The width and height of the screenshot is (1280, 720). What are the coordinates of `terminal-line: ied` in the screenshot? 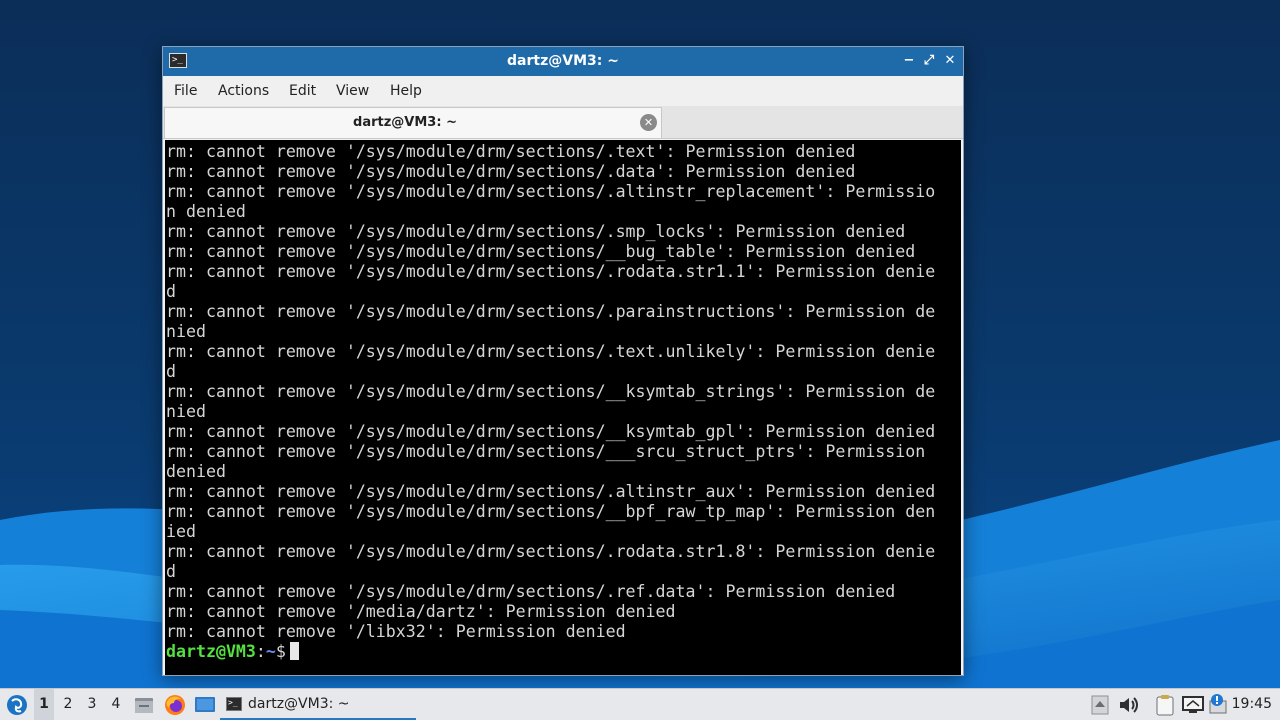 It's located at (181, 531).